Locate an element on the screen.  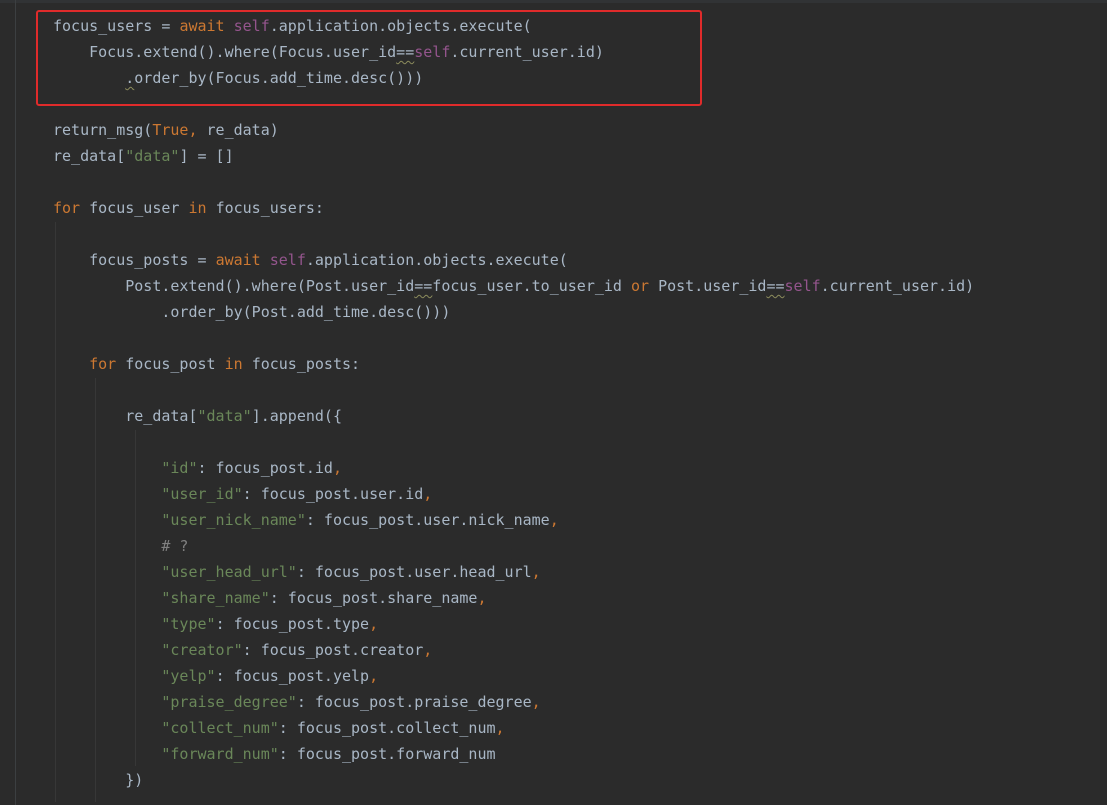
code-text: focus_posts = is located at coordinates (134, 260).